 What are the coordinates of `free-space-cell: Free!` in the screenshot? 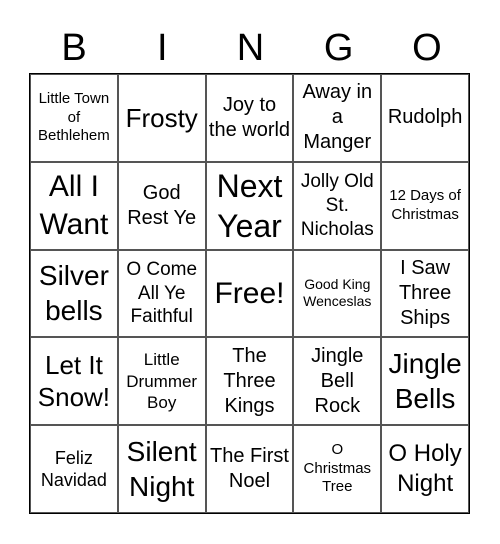 It's located at (249, 293).